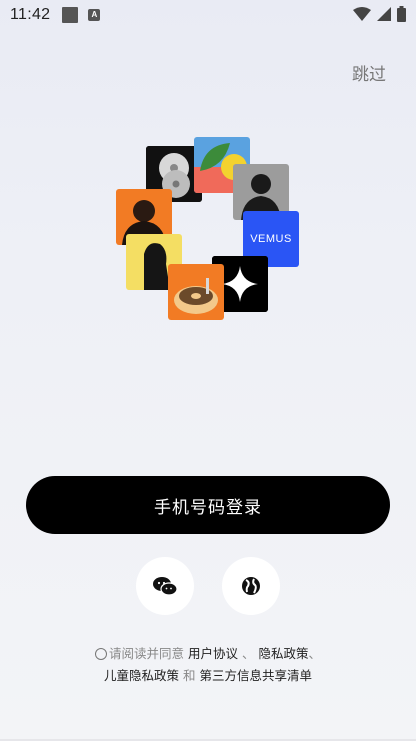 Image resolution: width=416 pixels, height=741 pixels. Describe the element at coordinates (208, 505) in the screenshot. I see `phone-login-button: 手机号码登录` at that location.